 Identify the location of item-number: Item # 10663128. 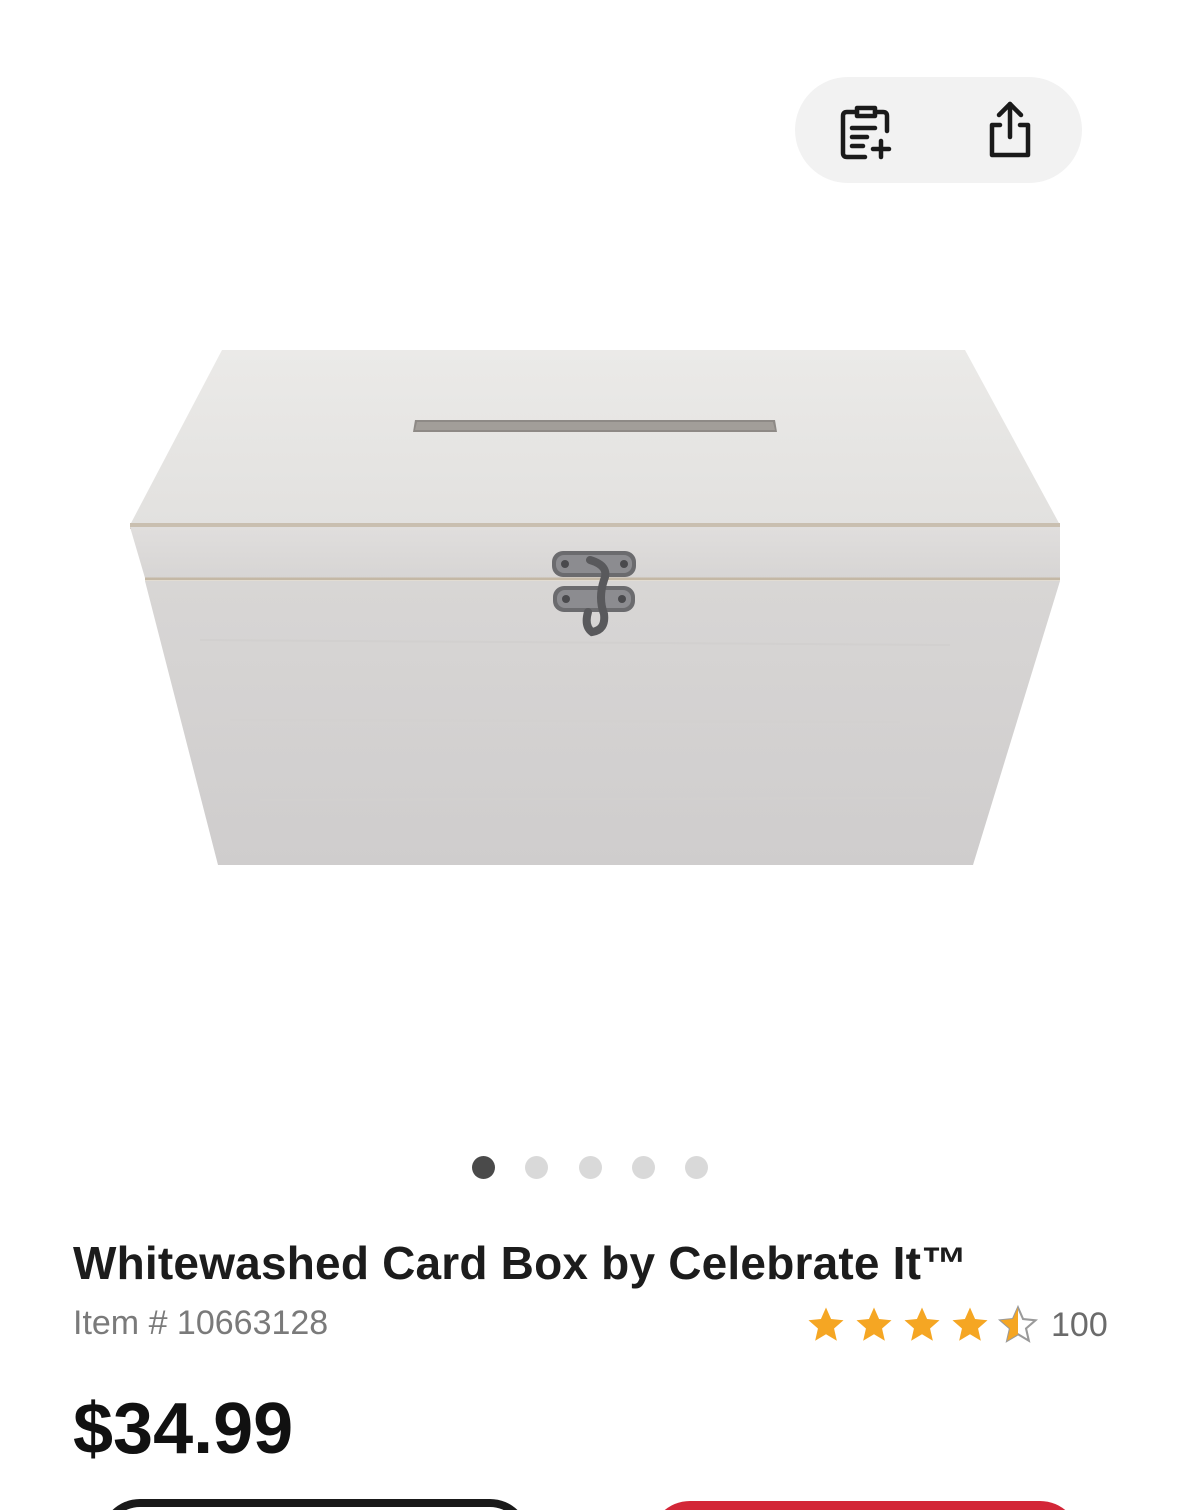
(201, 1323).